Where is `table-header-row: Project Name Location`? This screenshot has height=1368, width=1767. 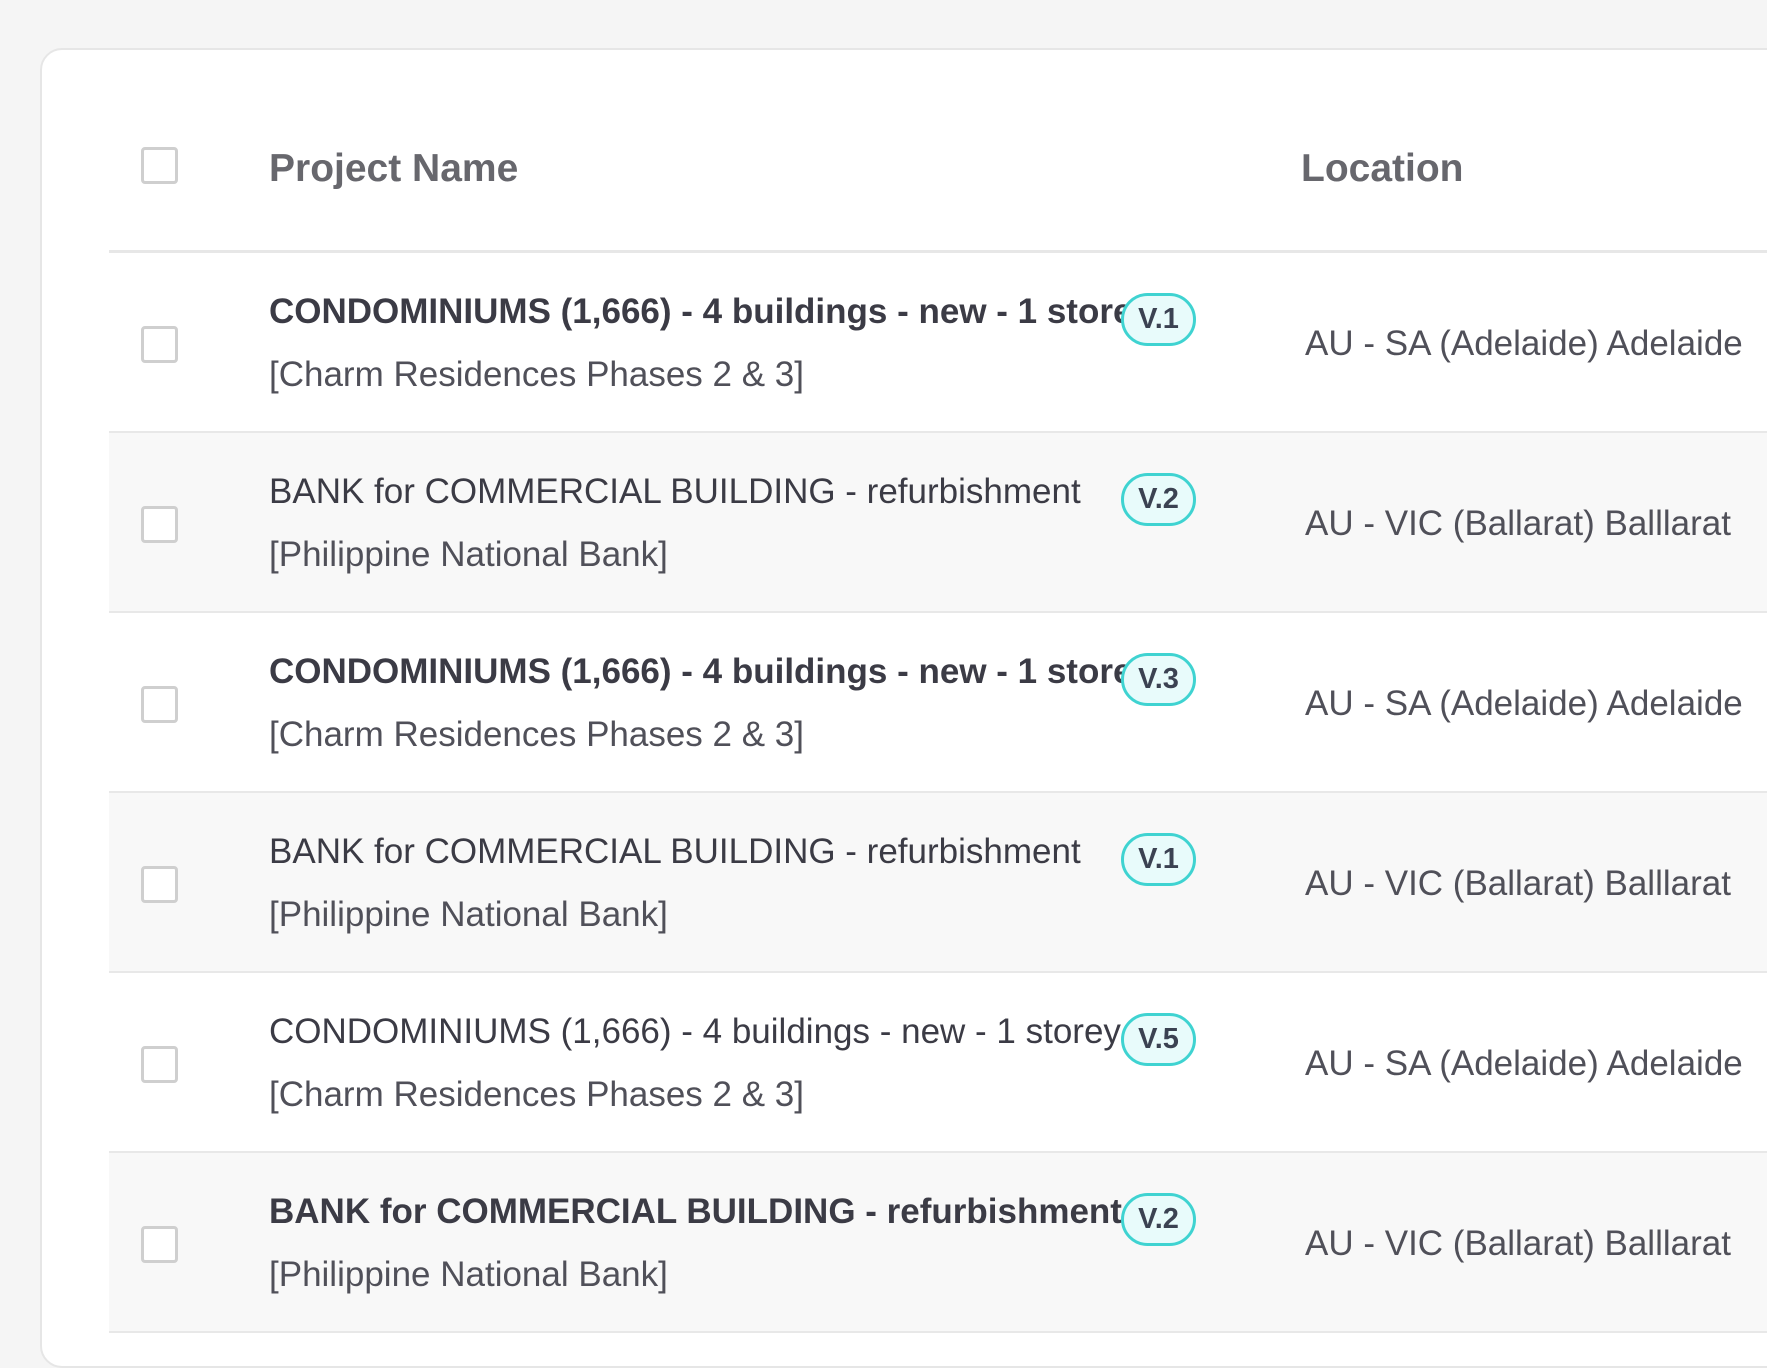 table-header-row: Project Name Location is located at coordinates (938, 151).